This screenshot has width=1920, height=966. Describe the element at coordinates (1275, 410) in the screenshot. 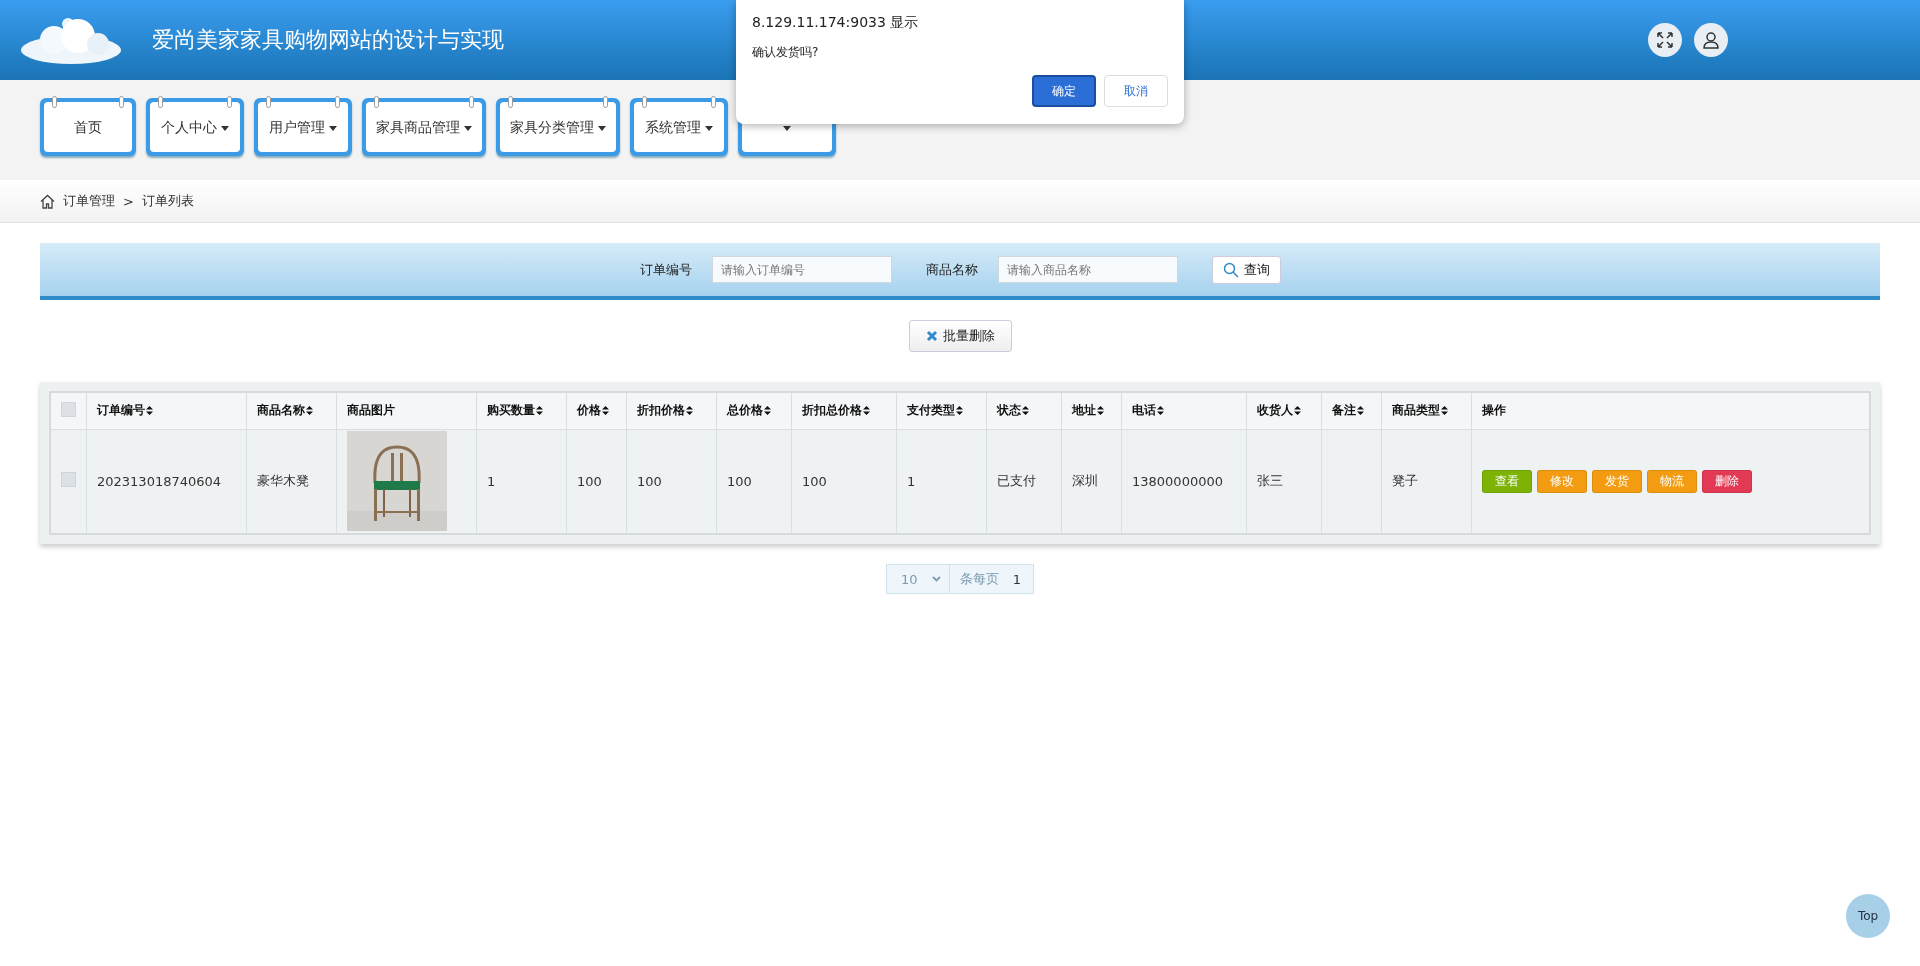

I see `column-label: 收货人` at that location.